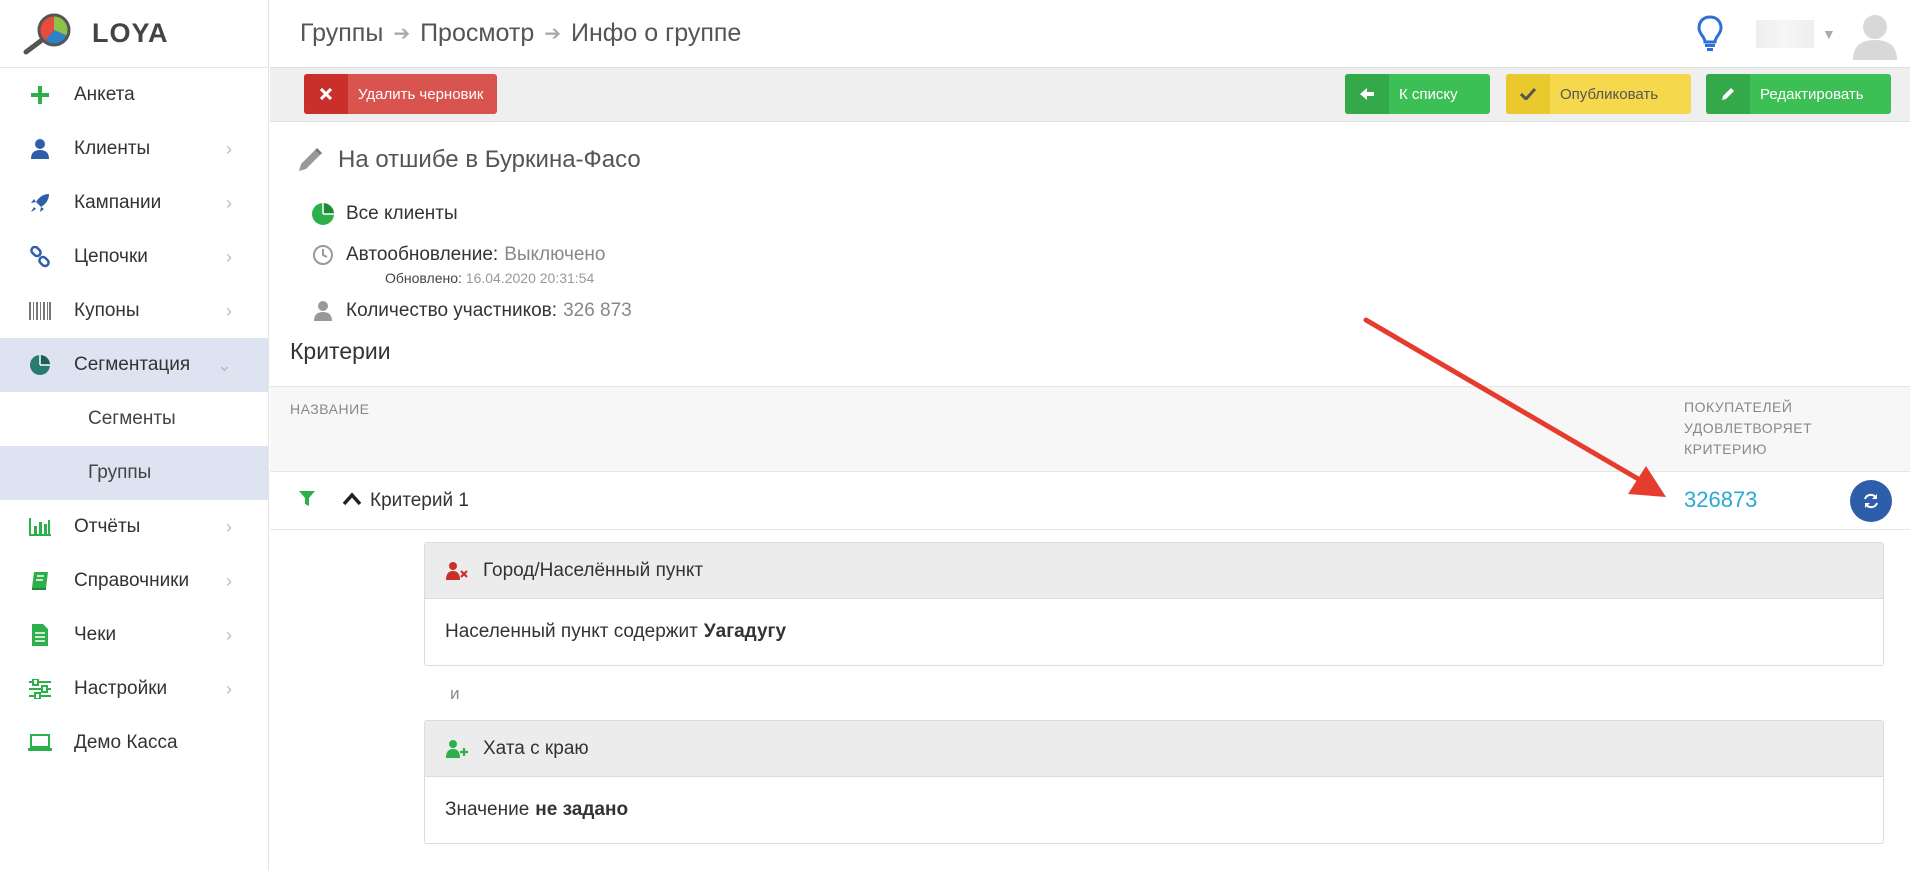  Describe the element at coordinates (40, 527) in the screenshot. I see `bar-chart-icon` at that location.